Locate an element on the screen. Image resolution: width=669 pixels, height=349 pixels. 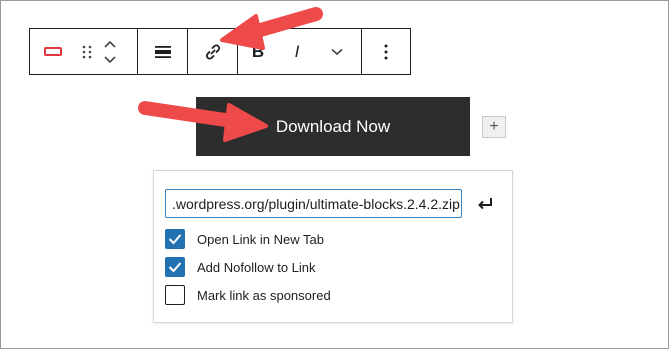
arrow-to-link-icon is located at coordinates (271, 28).